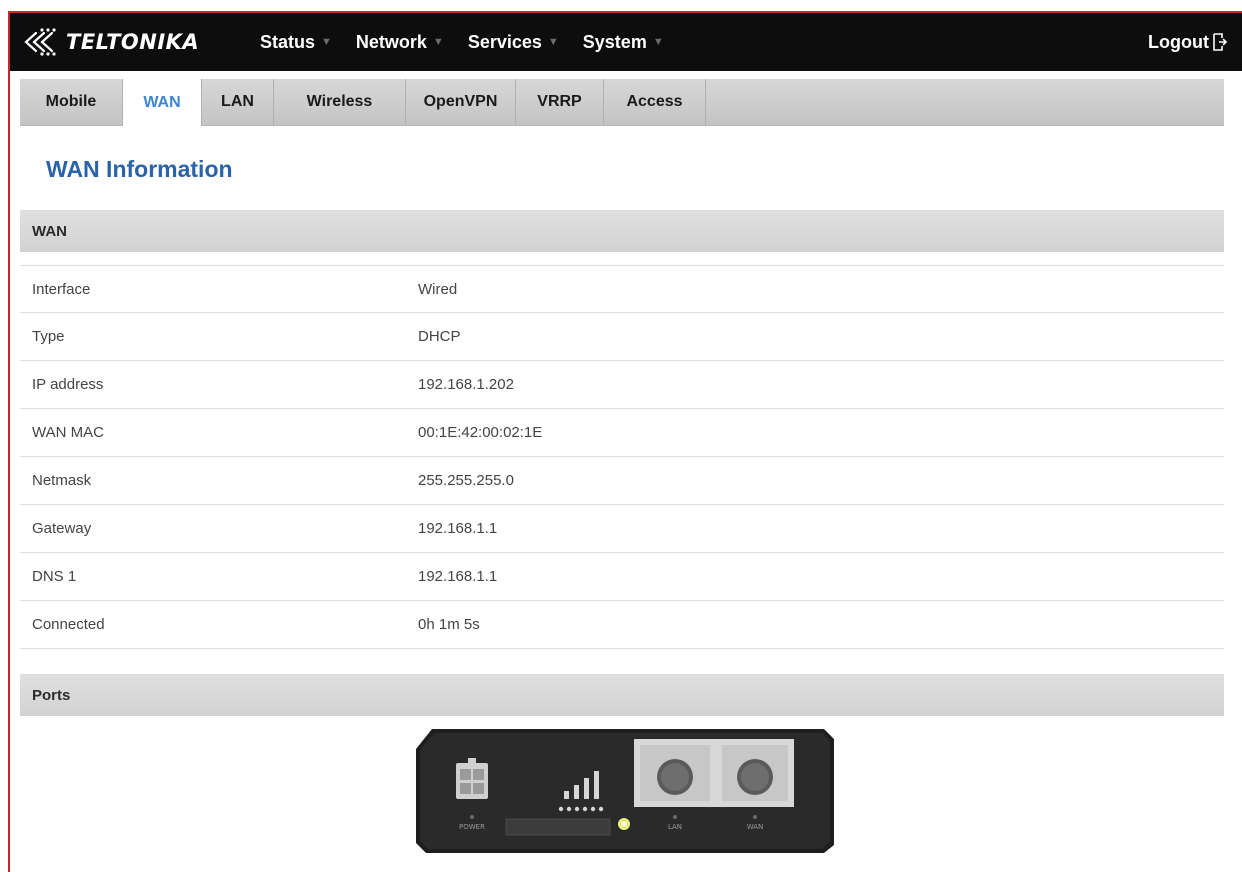  Describe the element at coordinates (68, 384) in the screenshot. I see `row-label: IP address` at that location.